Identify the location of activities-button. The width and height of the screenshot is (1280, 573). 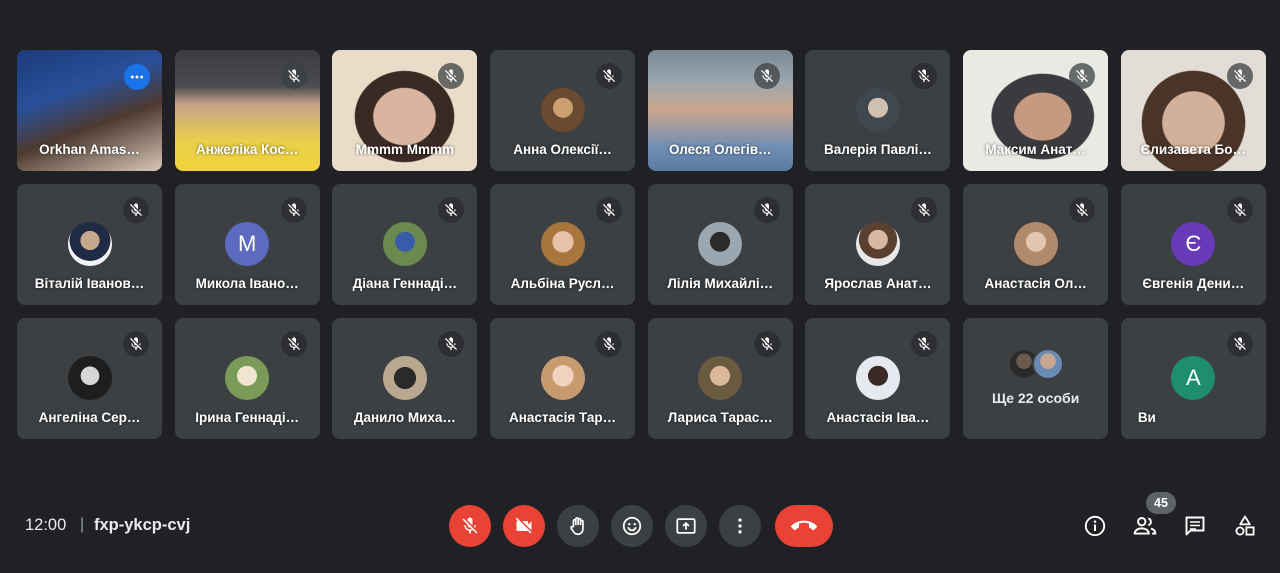
(1245, 526).